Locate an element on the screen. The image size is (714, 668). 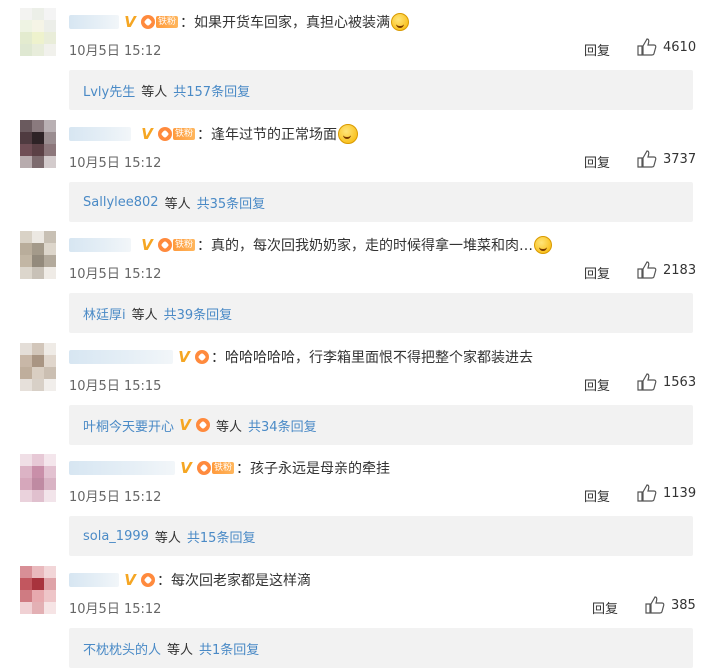
like-count: 385 is located at coordinates (683, 605).